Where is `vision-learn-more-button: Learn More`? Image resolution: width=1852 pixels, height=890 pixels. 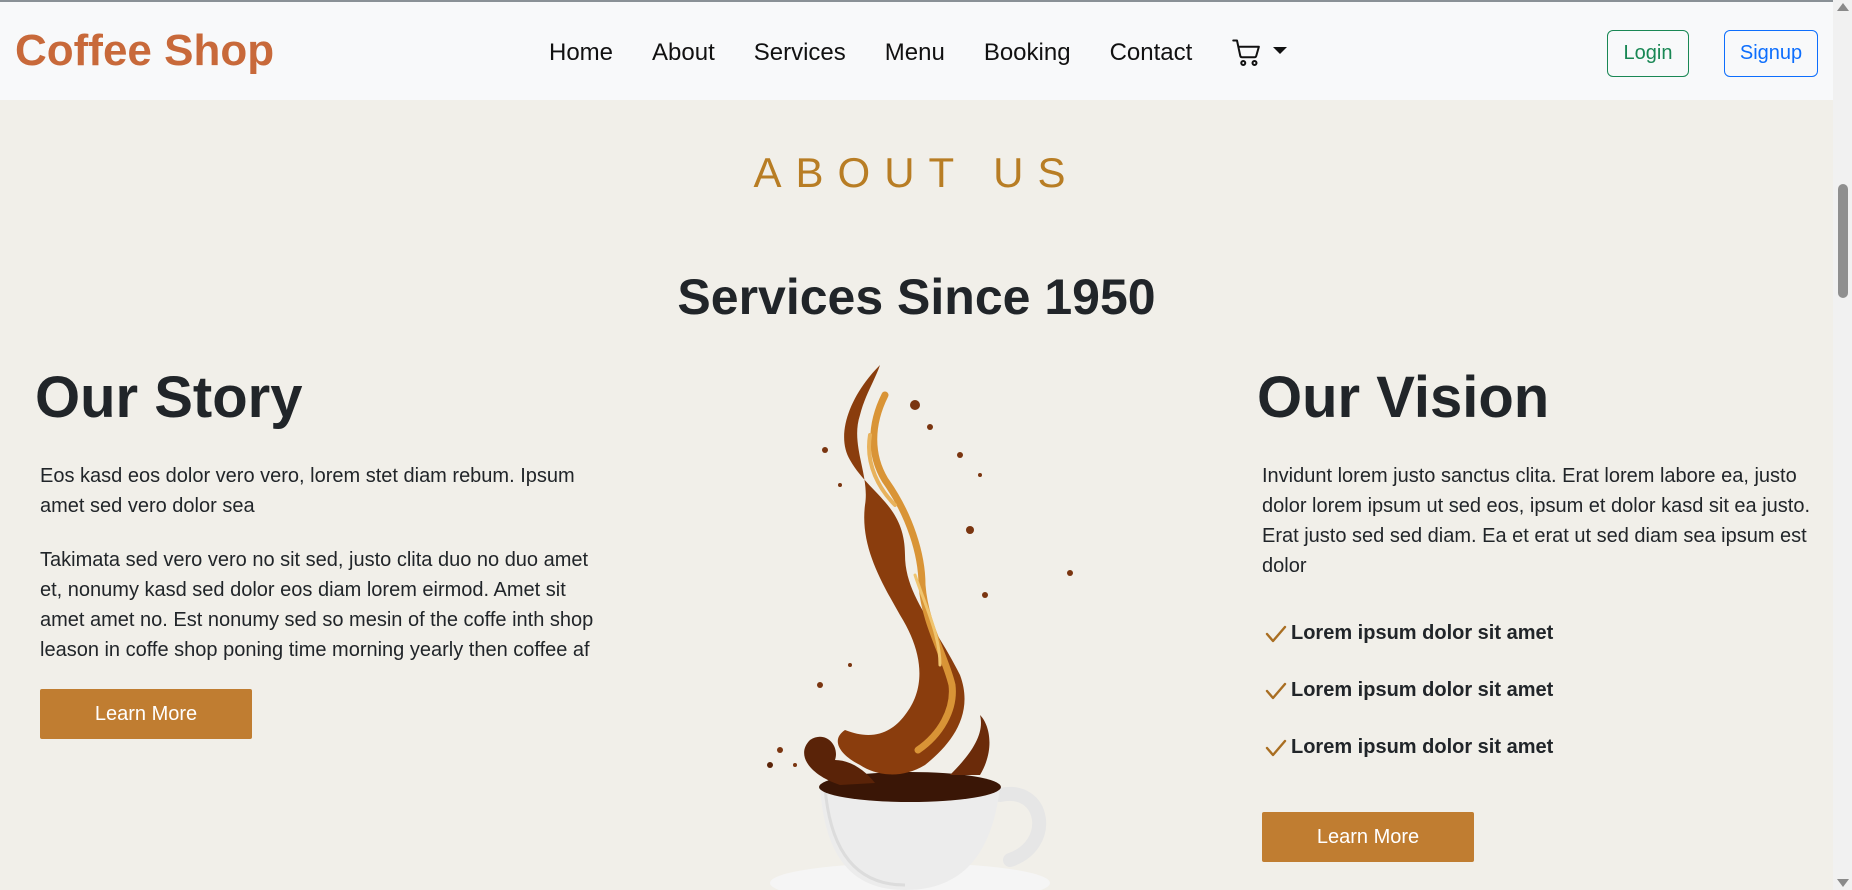
vision-learn-more-button: Learn More is located at coordinates (1368, 837).